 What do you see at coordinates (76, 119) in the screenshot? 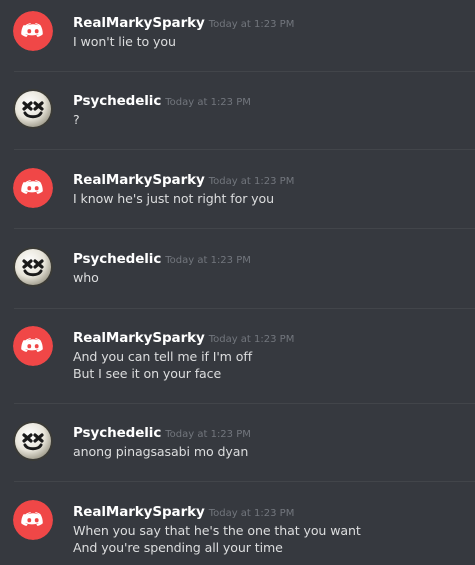
I see `message-text: ?` at bounding box center [76, 119].